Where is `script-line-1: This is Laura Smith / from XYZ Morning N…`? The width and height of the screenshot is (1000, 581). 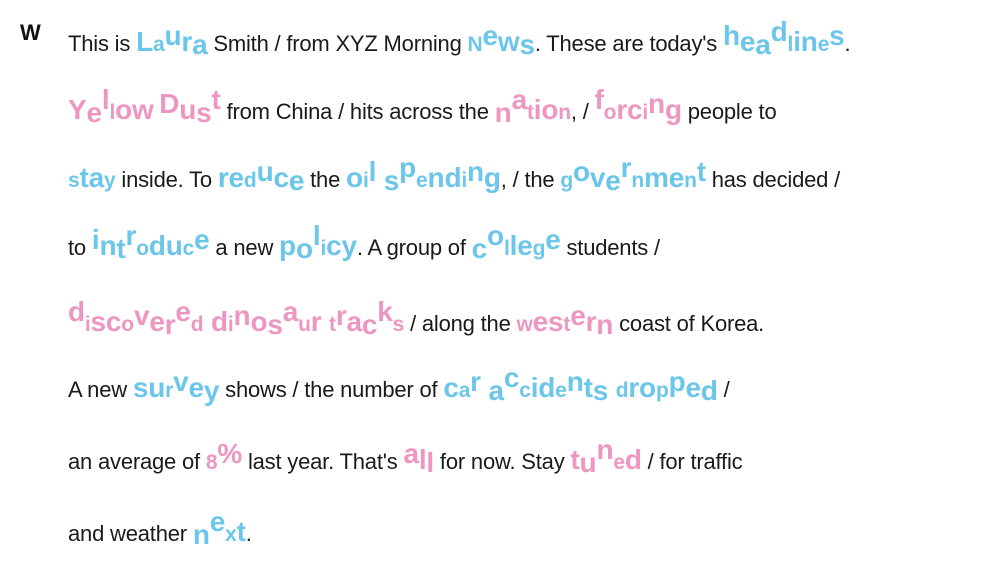
script-line-1: This is Laura Smith / from XYZ Morning N… is located at coordinates (524, 38).